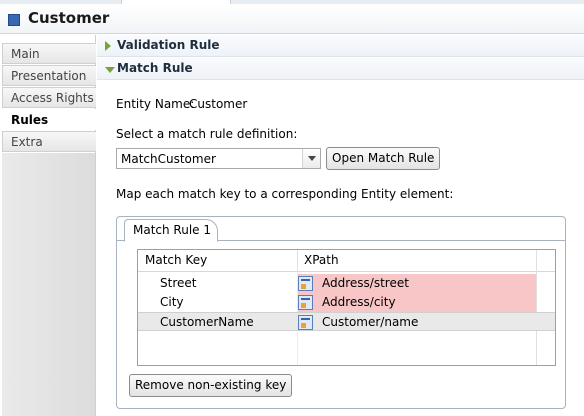 The height and width of the screenshot is (416, 584). What do you see at coordinates (207, 322) in the screenshot?
I see `match-key-cell: CustomerName` at bounding box center [207, 322].